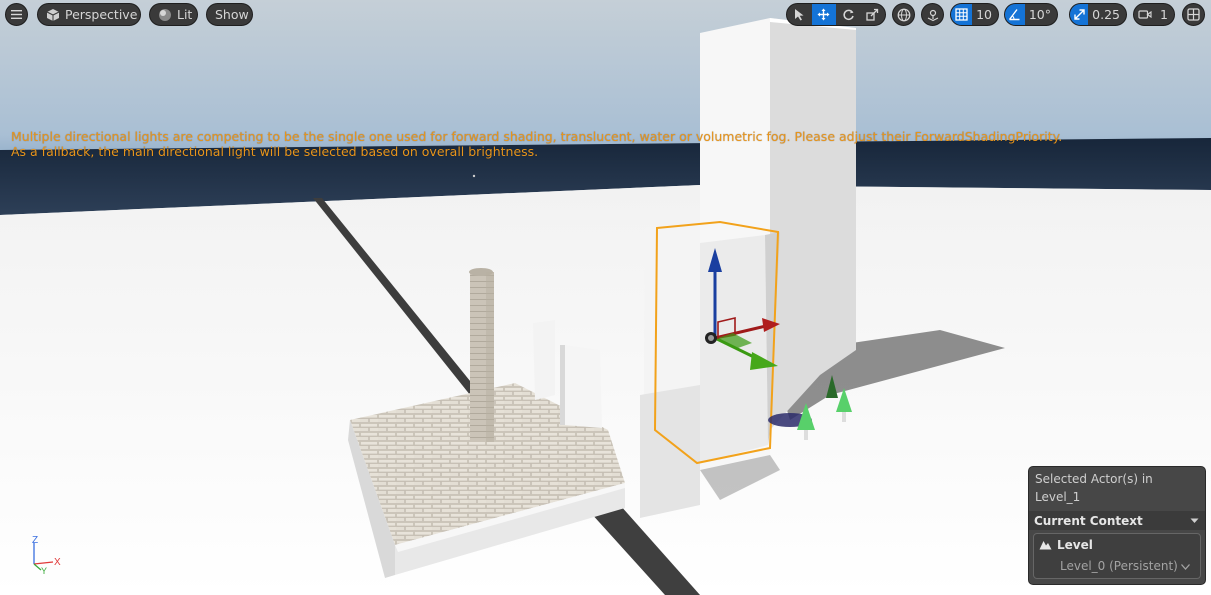 This screenshot has width=1211, height=595. I want to click on show-flags-label: Show, so click(232, 14).